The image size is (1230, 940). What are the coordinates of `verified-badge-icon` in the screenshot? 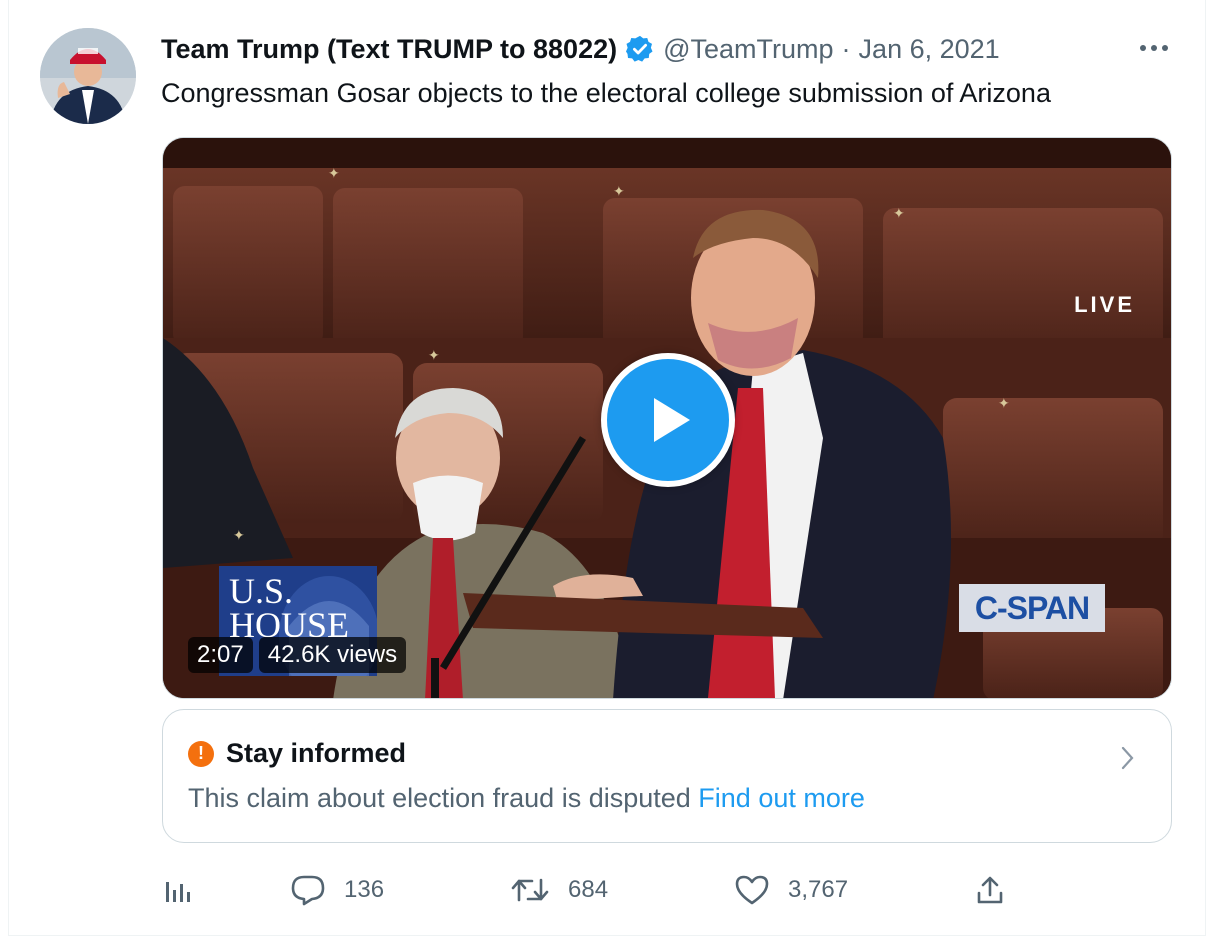 It's located at (640, 49).